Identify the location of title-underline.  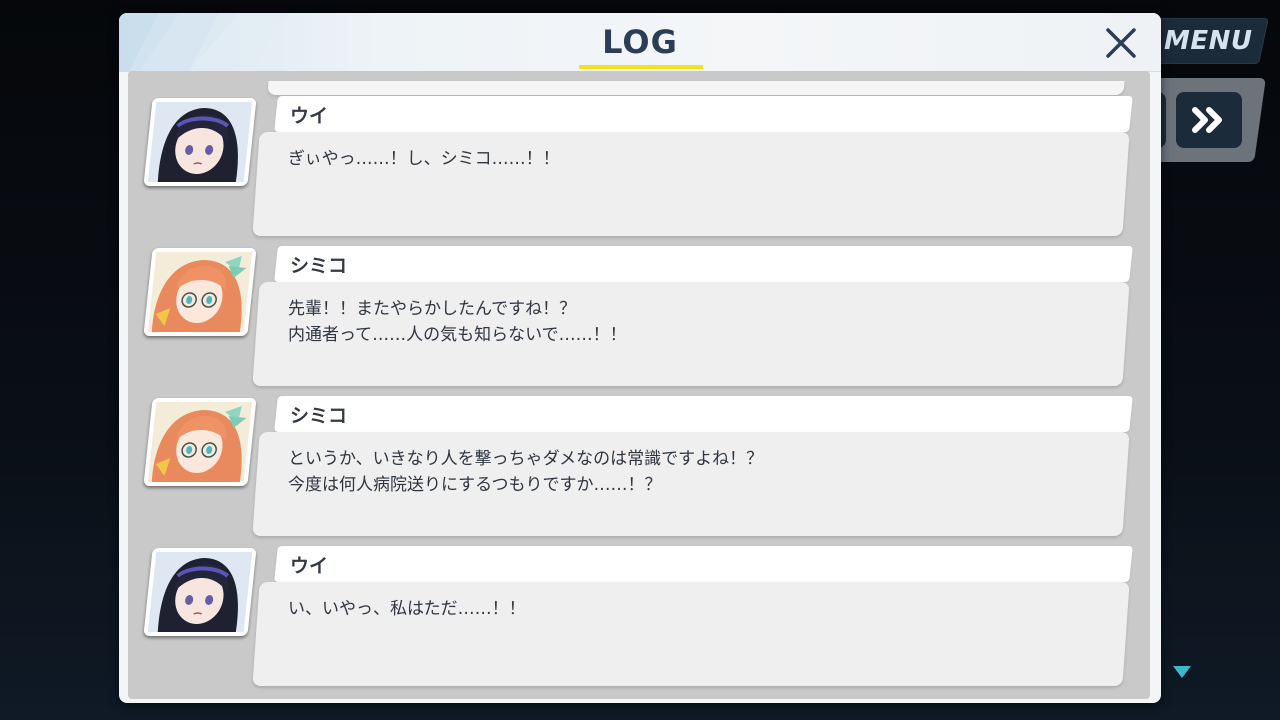
(641, 67).